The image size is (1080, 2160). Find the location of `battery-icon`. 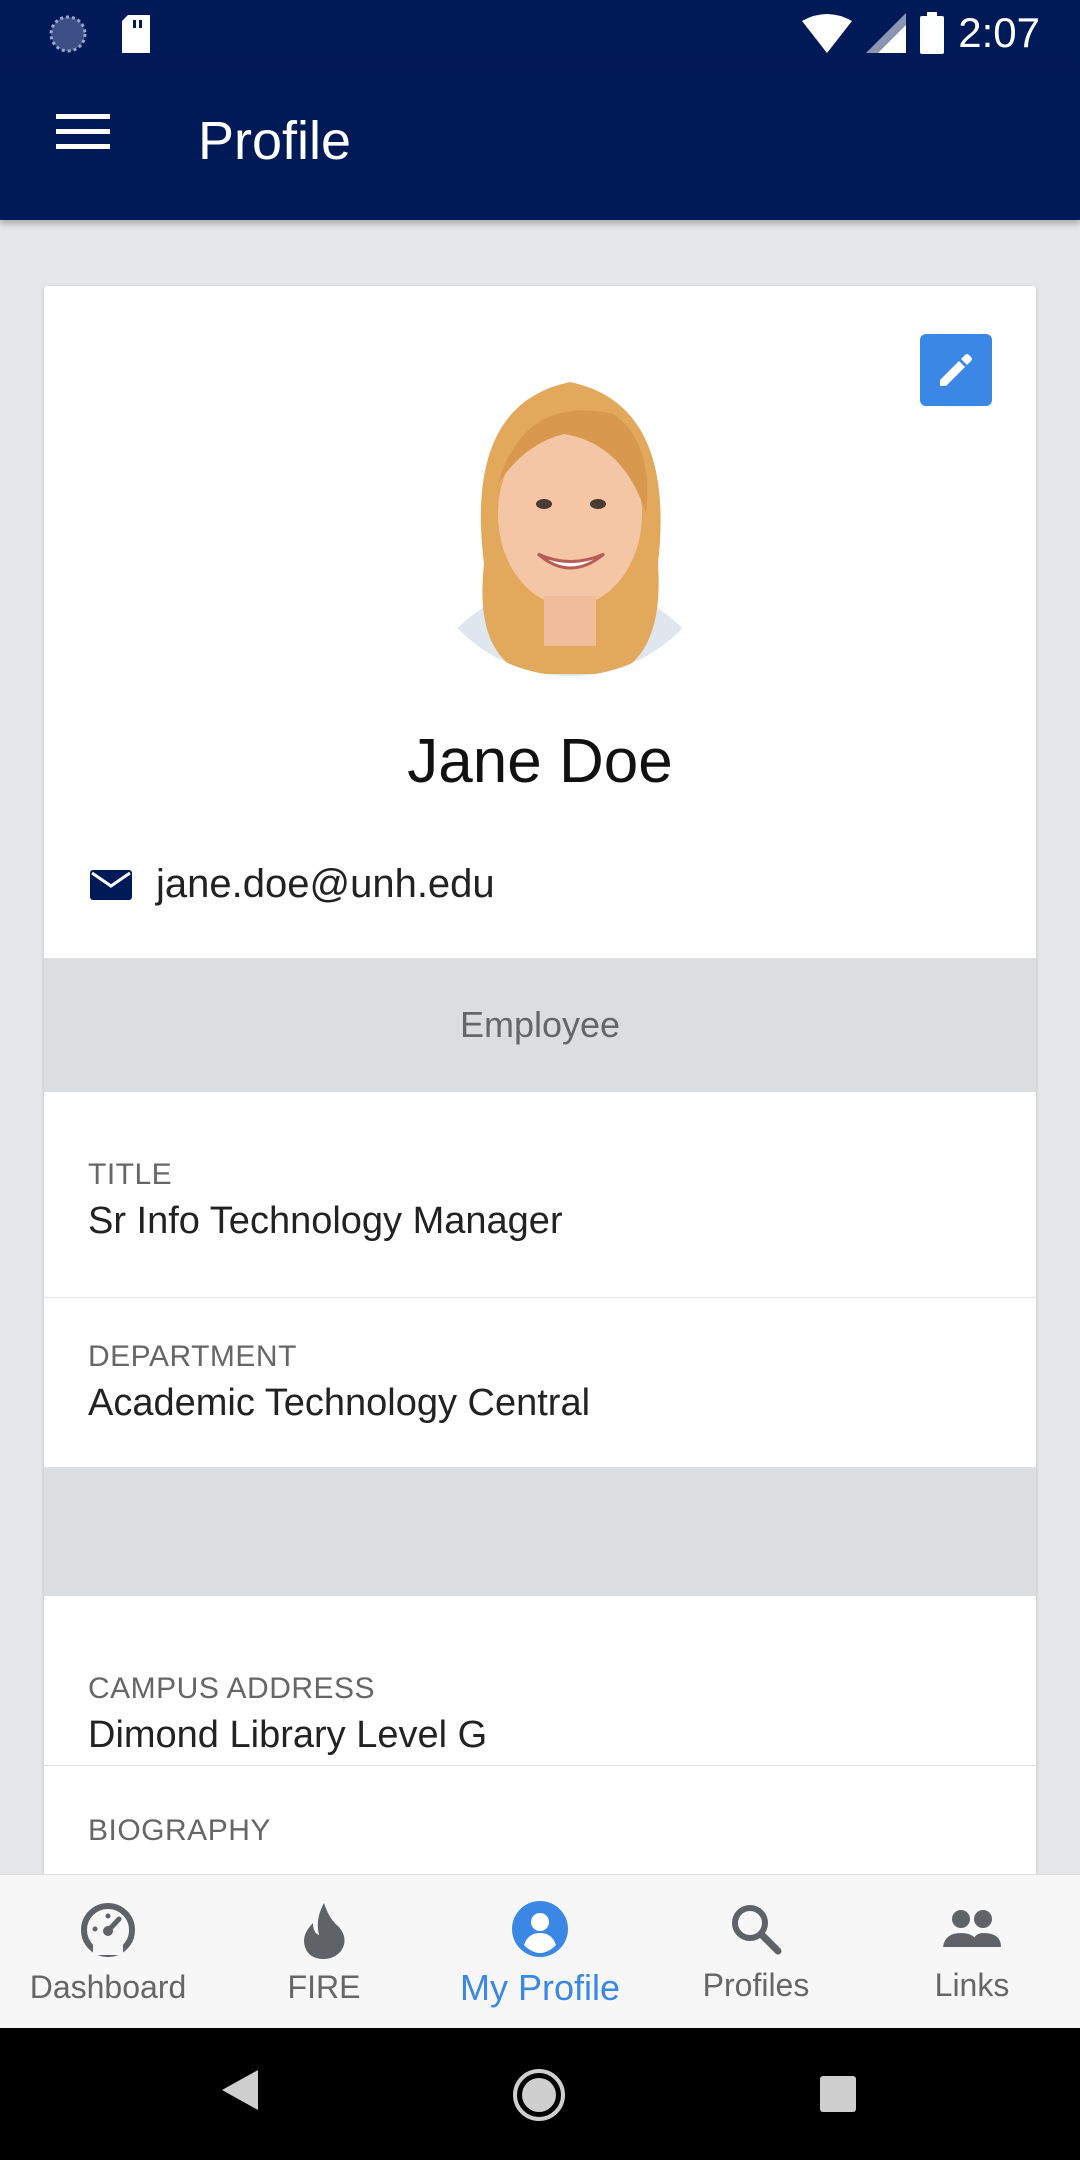

battery-icon is located at coordinates (932, 33).